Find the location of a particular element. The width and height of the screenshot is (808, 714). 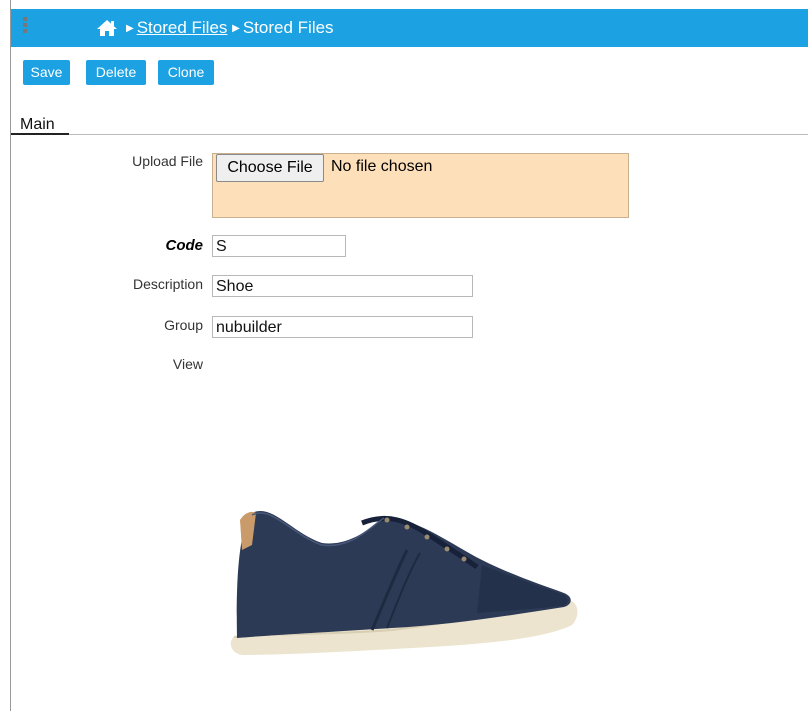

save-button: Save is located at coordinates (46, 72).